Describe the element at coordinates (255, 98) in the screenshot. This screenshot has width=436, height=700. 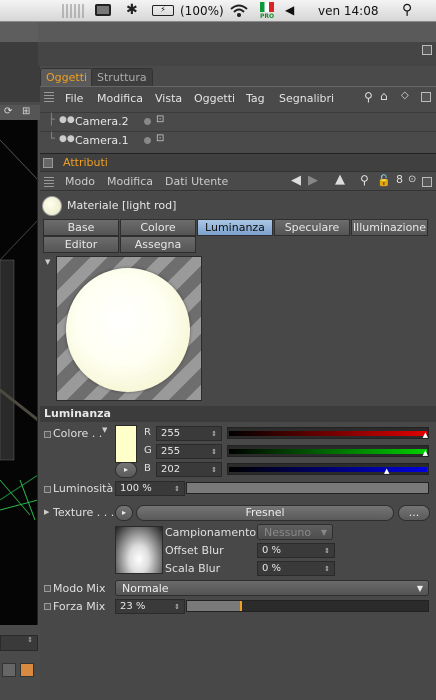
I see `menu-tag: Tag` at that location.